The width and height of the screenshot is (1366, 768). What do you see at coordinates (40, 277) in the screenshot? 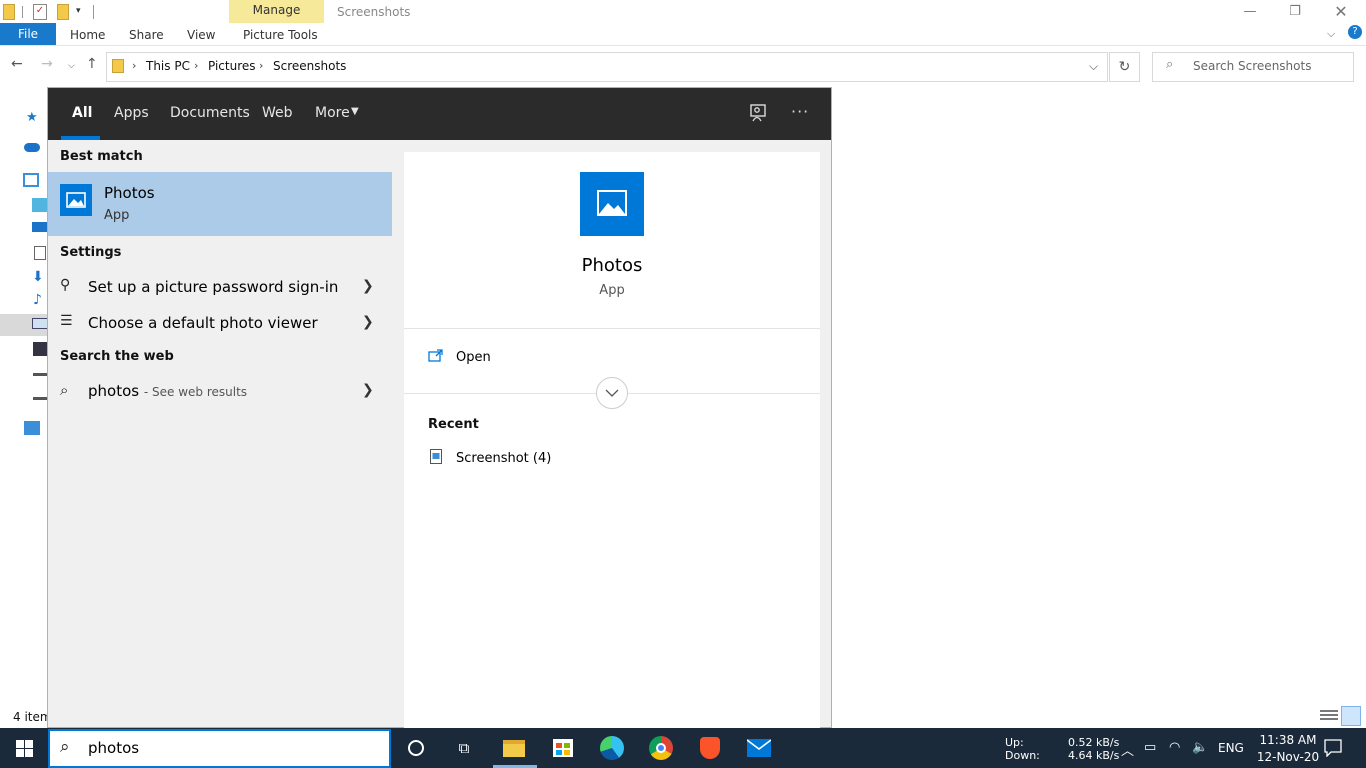
I see `downloads-icon: ⬇` at bounding box center [40, 277].